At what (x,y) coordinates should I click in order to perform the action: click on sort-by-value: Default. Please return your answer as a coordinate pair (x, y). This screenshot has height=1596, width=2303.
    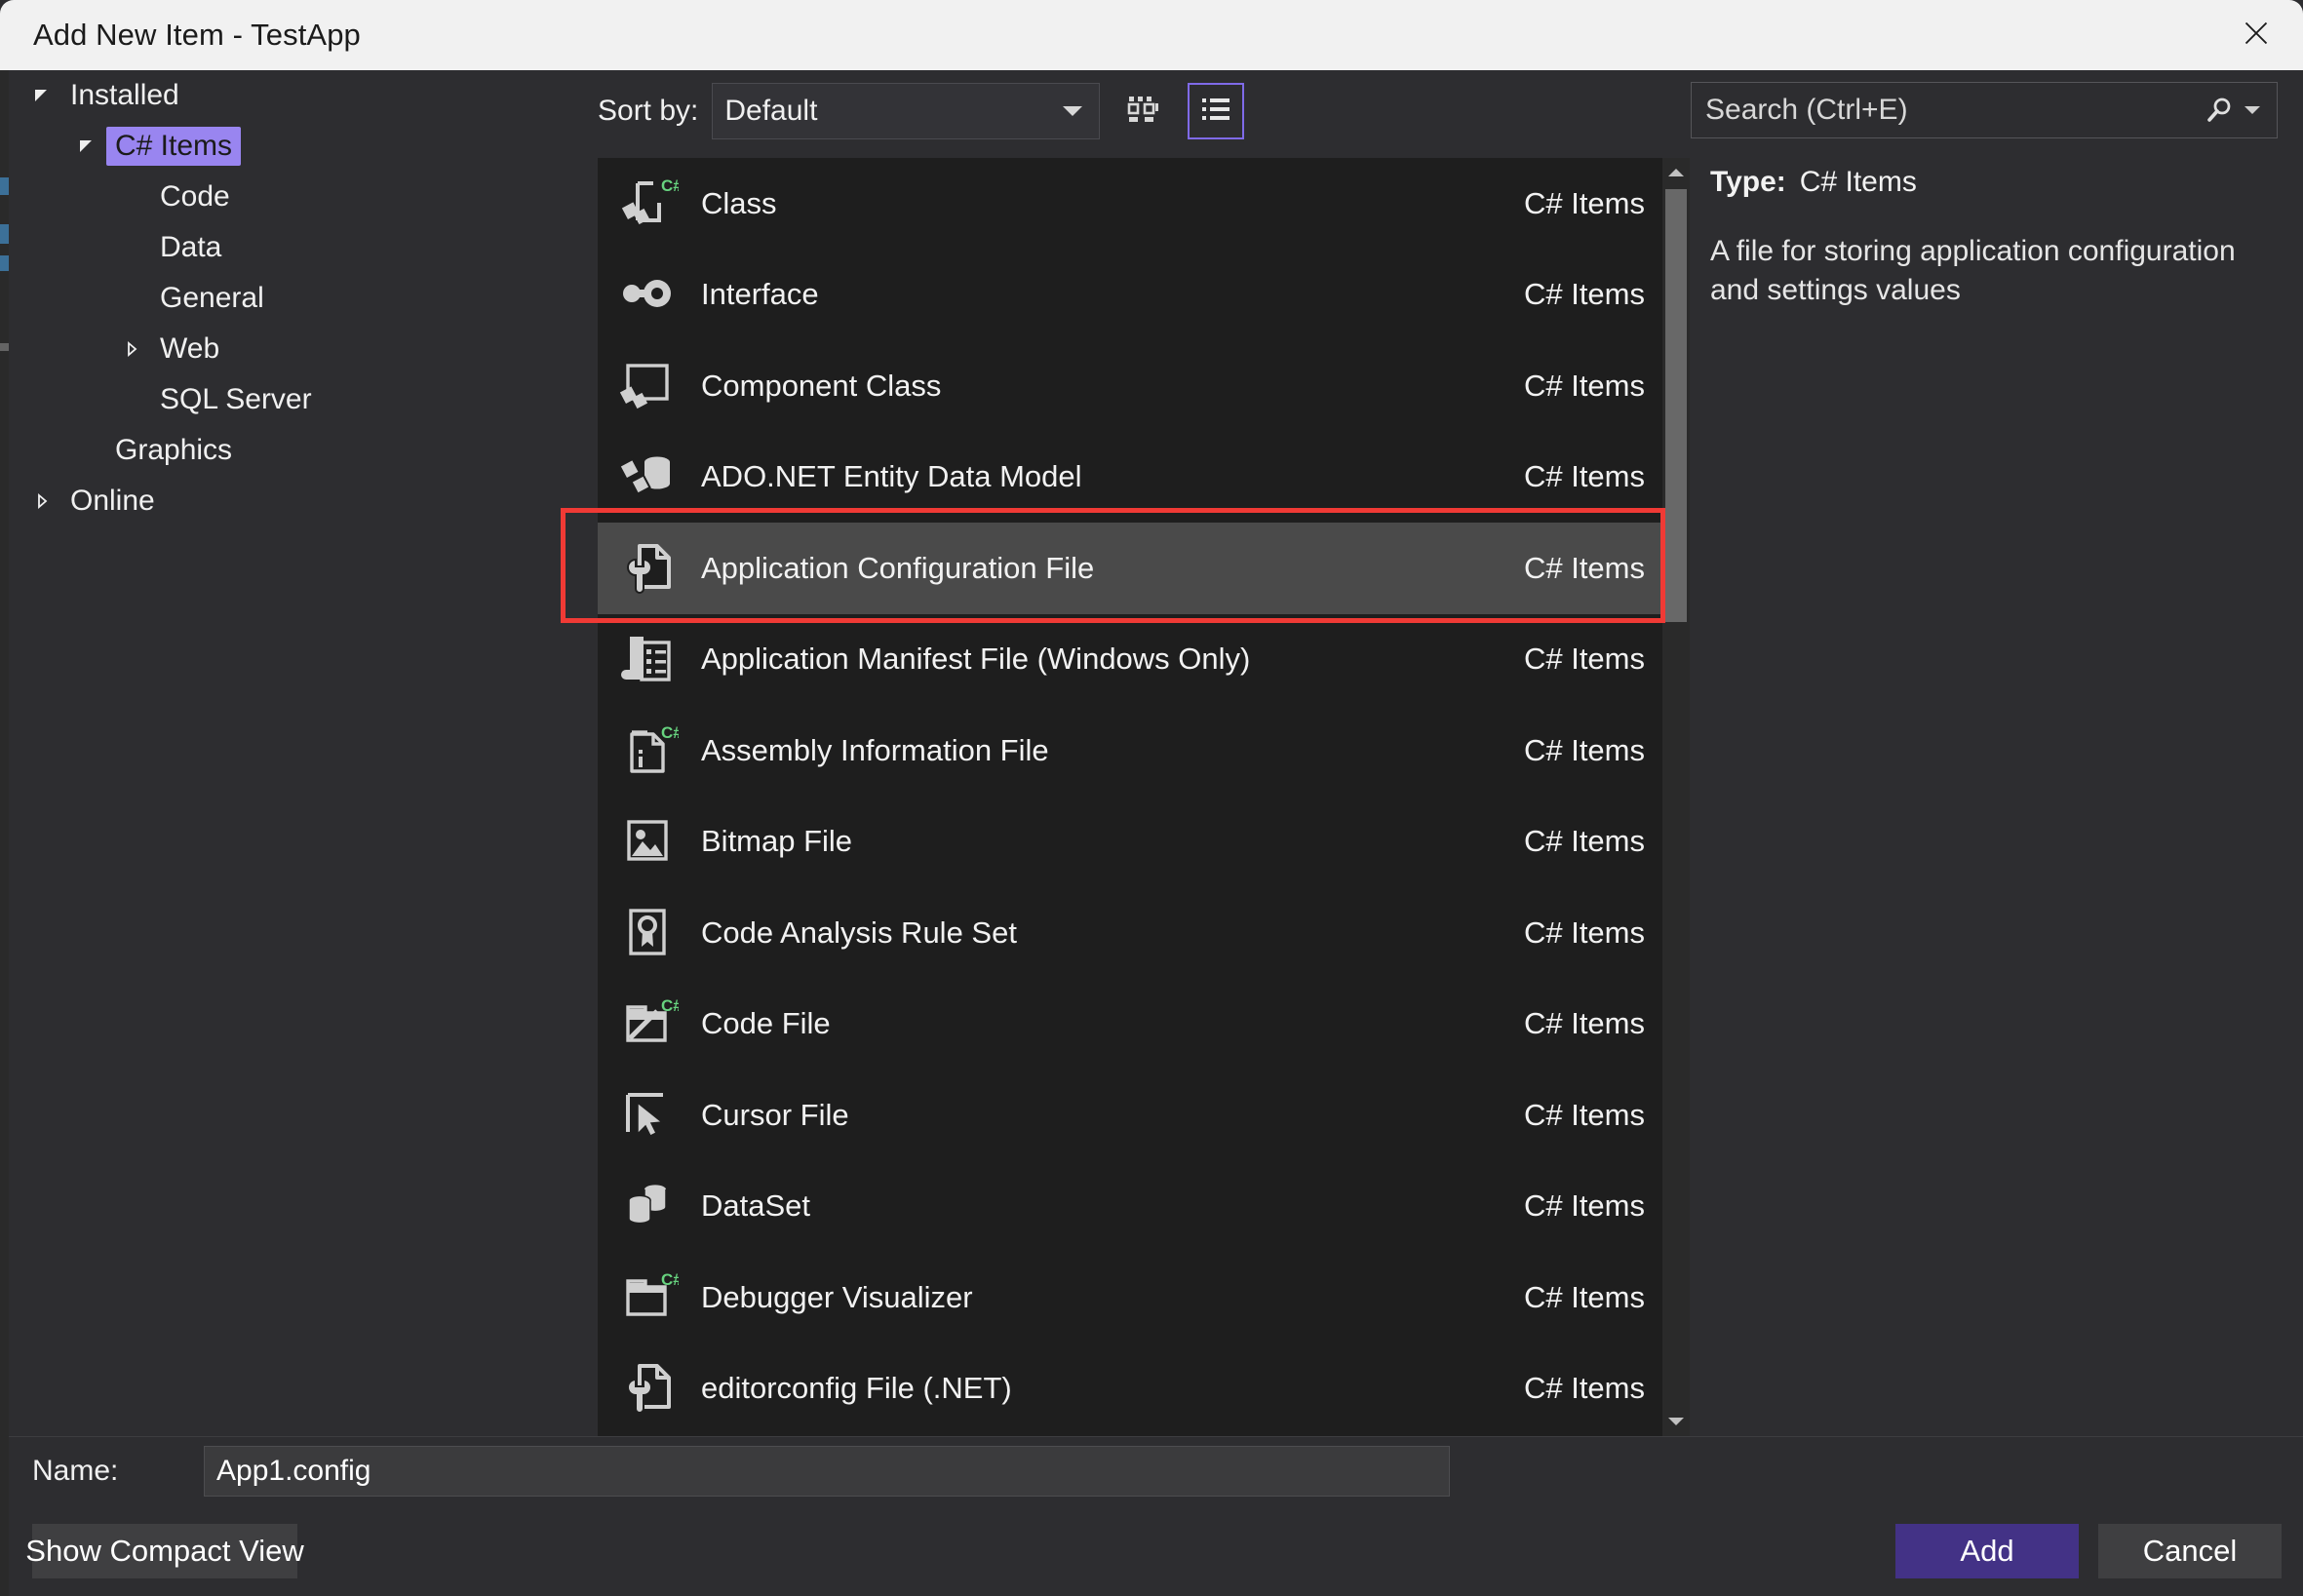
    Looking at the image, I should click on (771, 111).